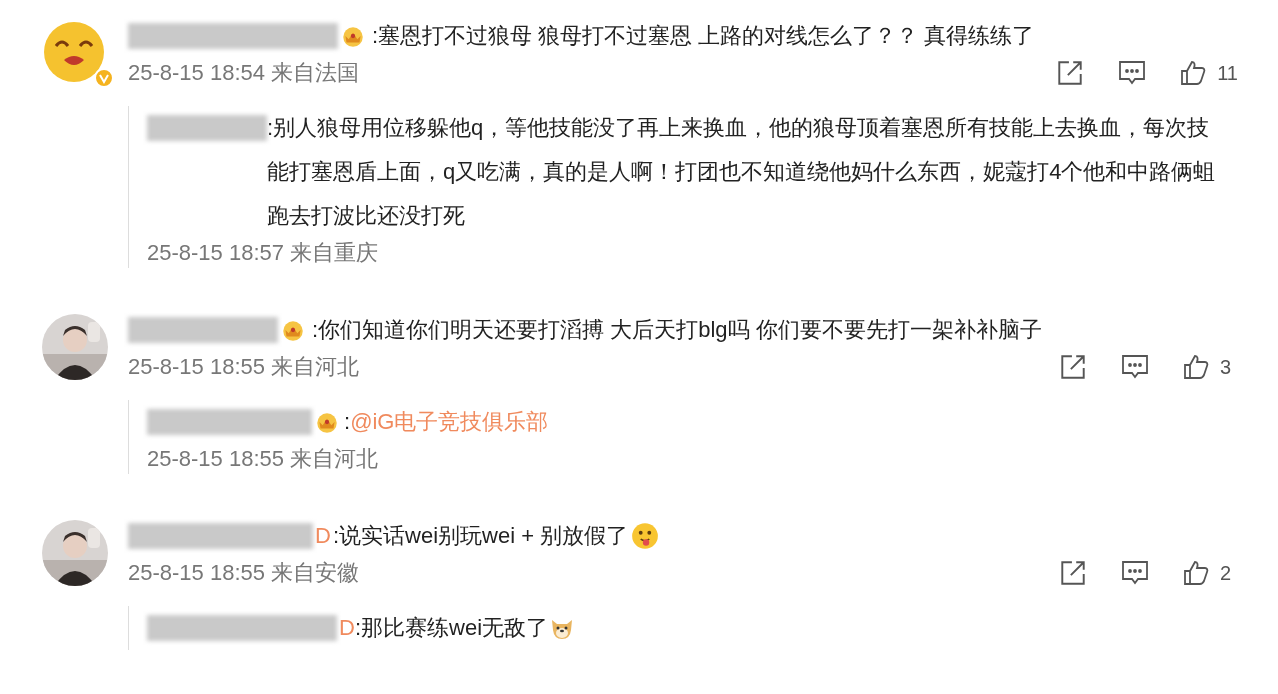  I want to click on avatar-smiley-icon, so click(74, 52).